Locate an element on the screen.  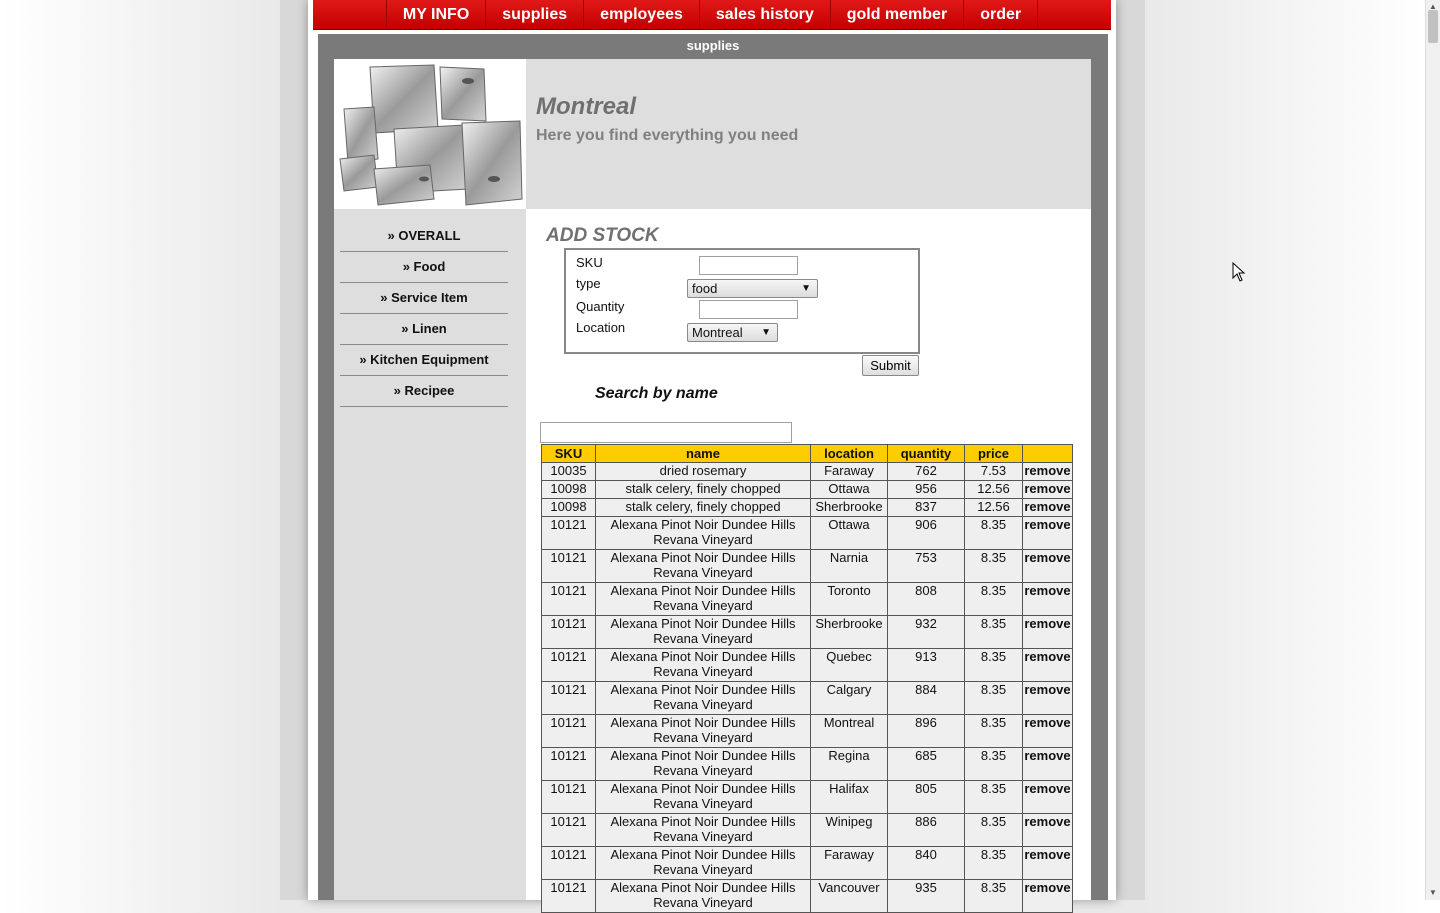
cell-location: Montreal is located at coordinates (849, 731).